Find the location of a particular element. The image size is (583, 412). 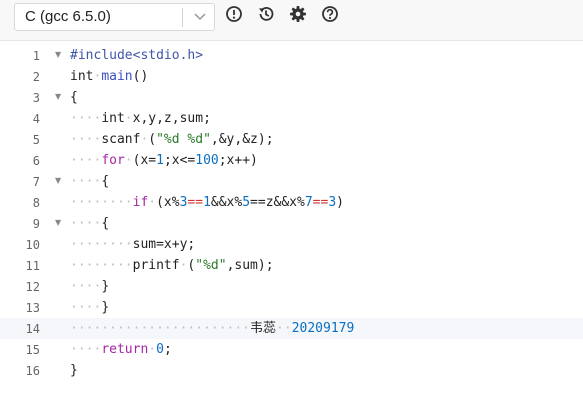

language-select-value: C (gcc 6.5.0) is located at coordinates (68, 16).